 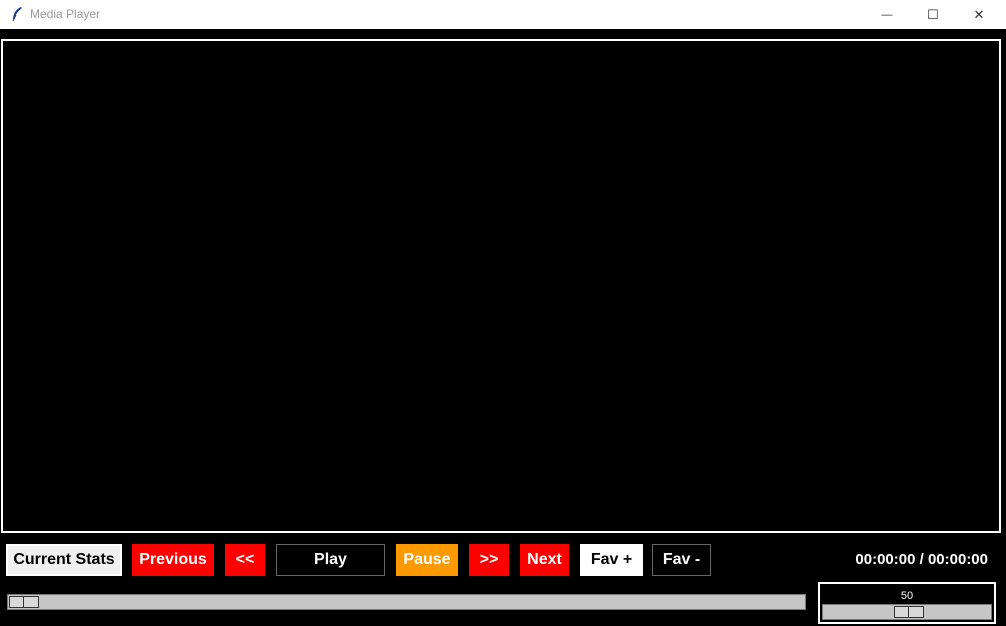 I want to click on volume-value: 50, so click(x=907, y=596).